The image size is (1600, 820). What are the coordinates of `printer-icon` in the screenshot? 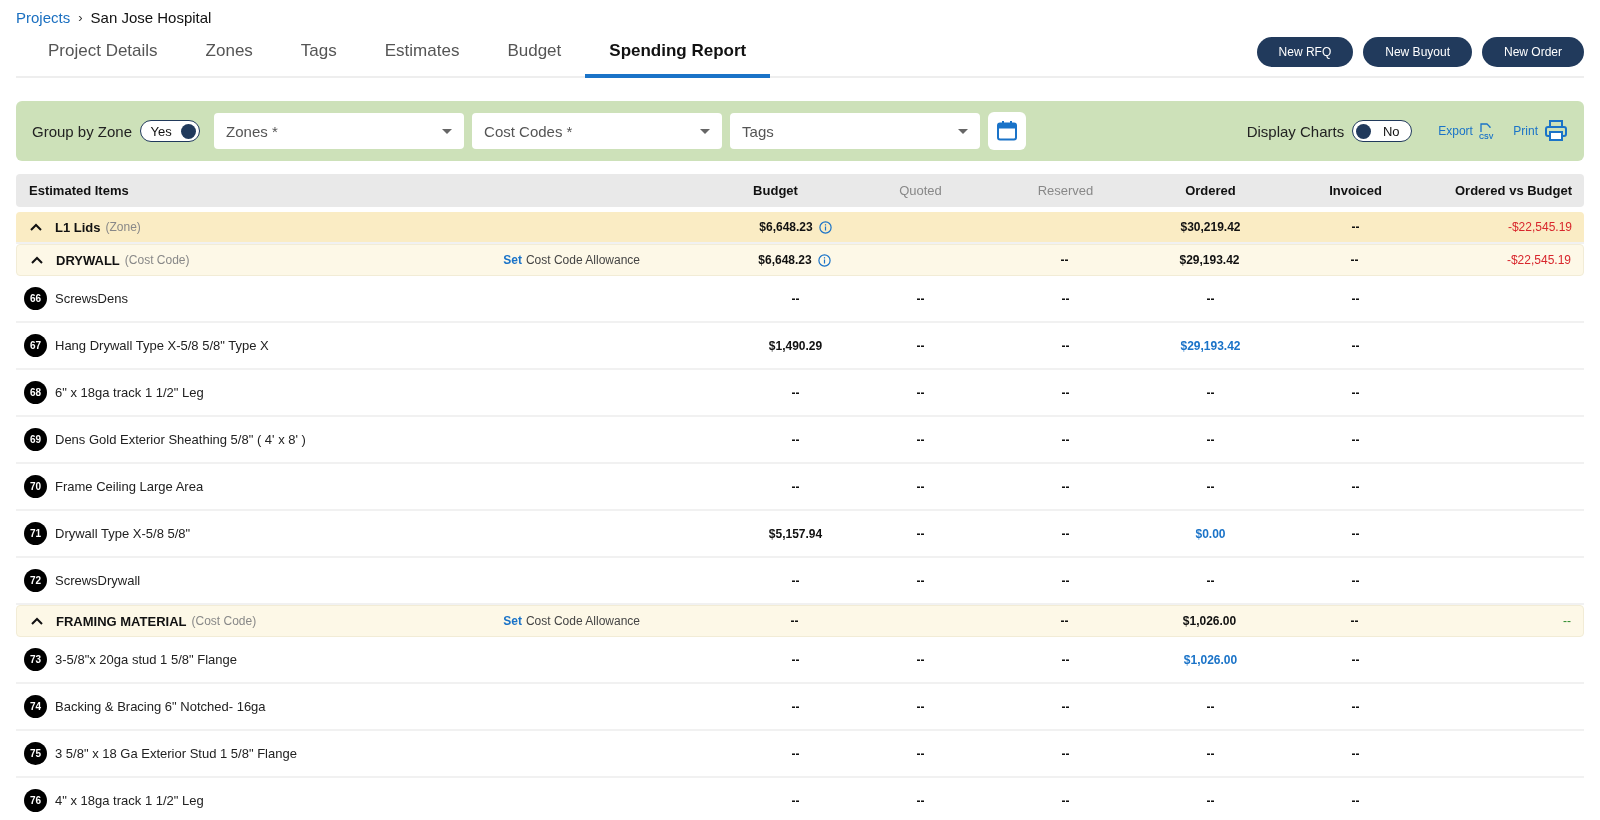 It's located at (1556, 131).